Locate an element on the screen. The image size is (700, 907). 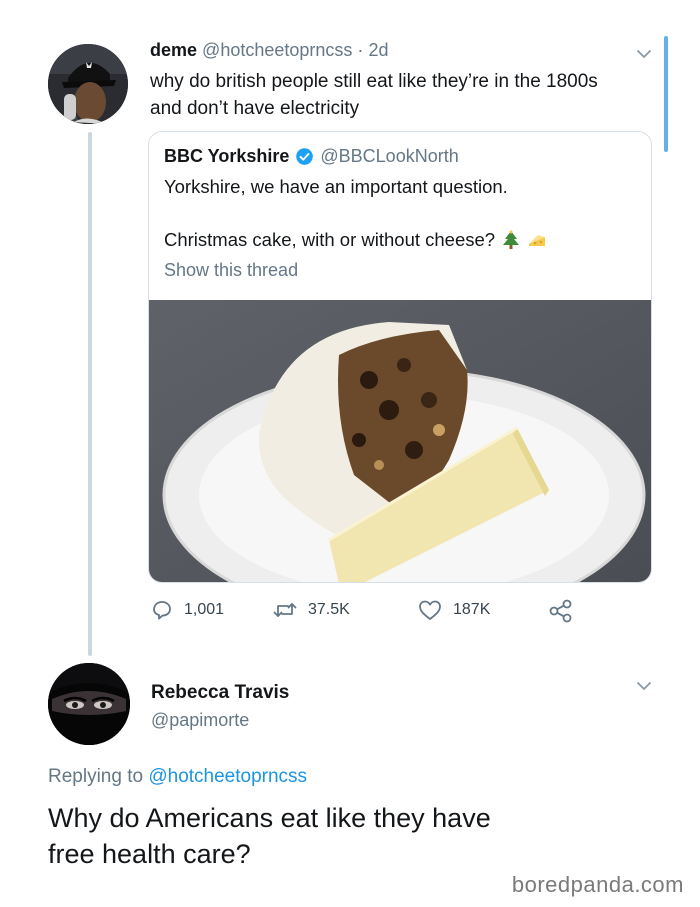
like-count: 187K is located at coordinates (472, 609).